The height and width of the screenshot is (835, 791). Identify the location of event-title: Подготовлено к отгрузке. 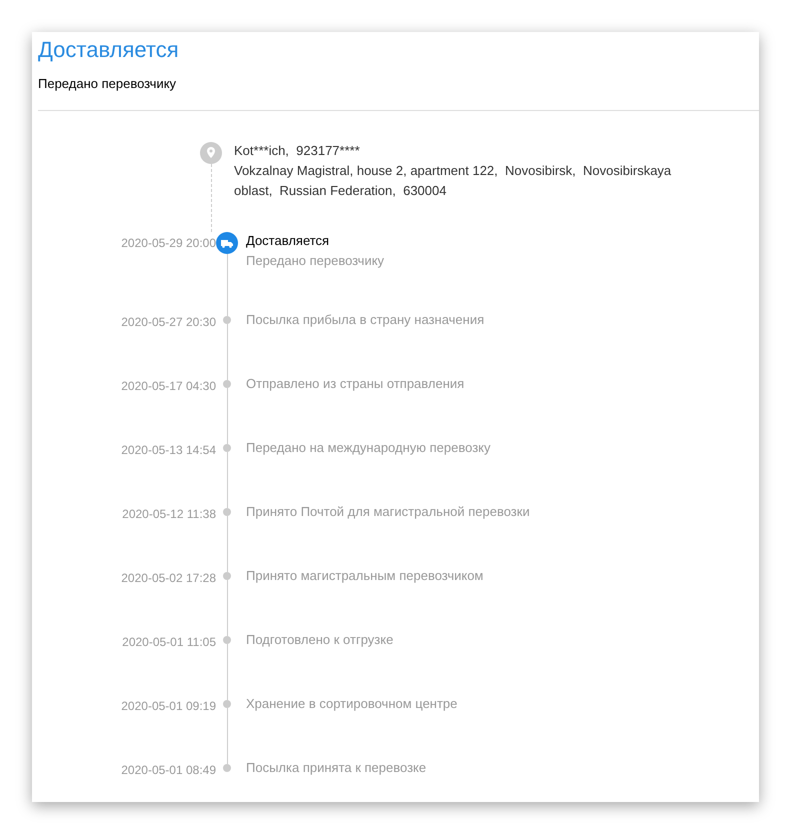
(320, 639).